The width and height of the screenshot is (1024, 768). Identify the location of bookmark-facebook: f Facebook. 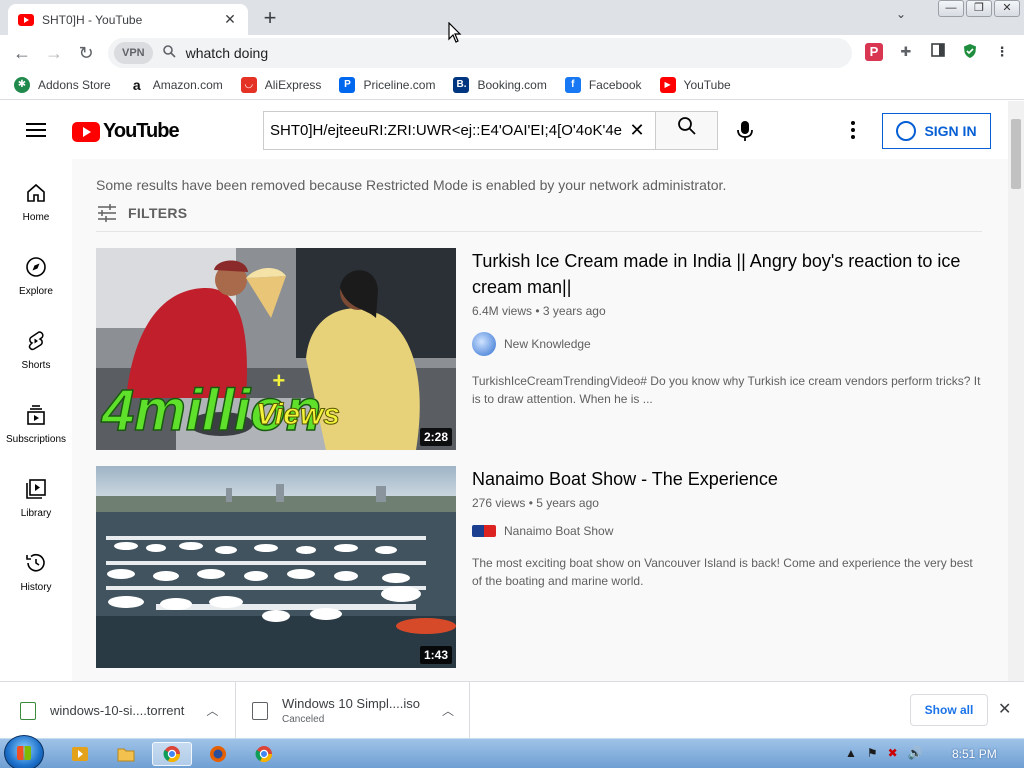
(603, 84).